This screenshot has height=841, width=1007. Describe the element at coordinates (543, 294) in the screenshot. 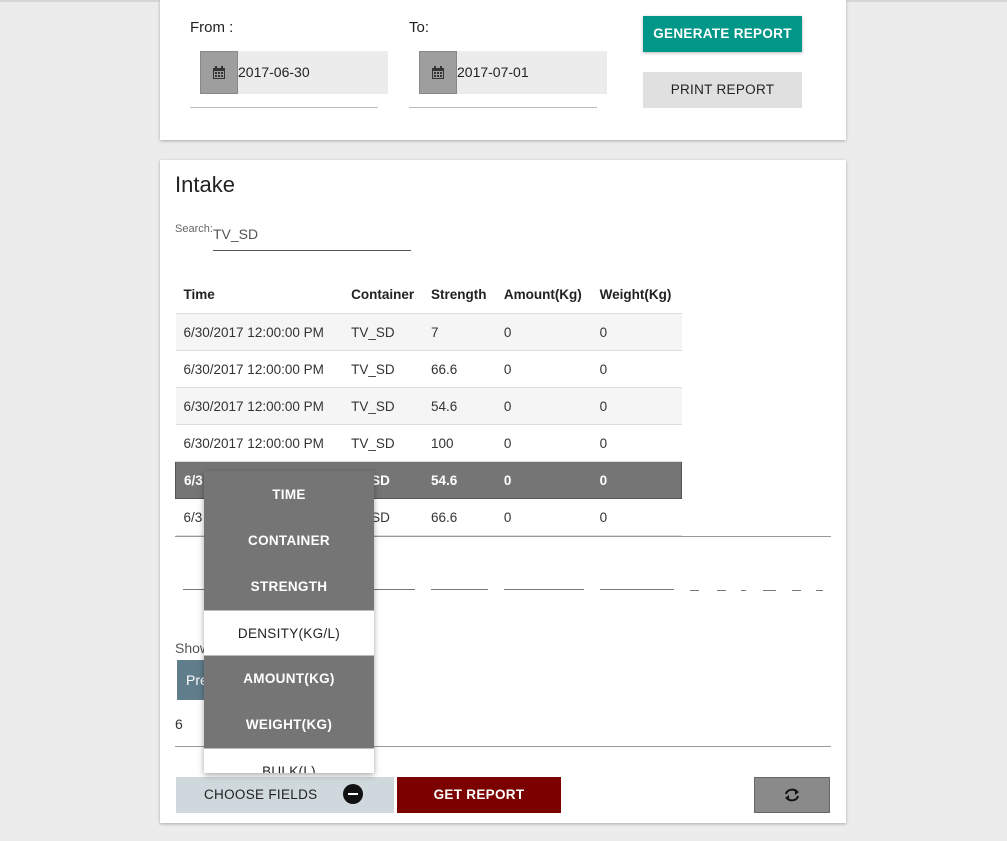

I see `column-header-amount: Amount(Kg)` at that location.